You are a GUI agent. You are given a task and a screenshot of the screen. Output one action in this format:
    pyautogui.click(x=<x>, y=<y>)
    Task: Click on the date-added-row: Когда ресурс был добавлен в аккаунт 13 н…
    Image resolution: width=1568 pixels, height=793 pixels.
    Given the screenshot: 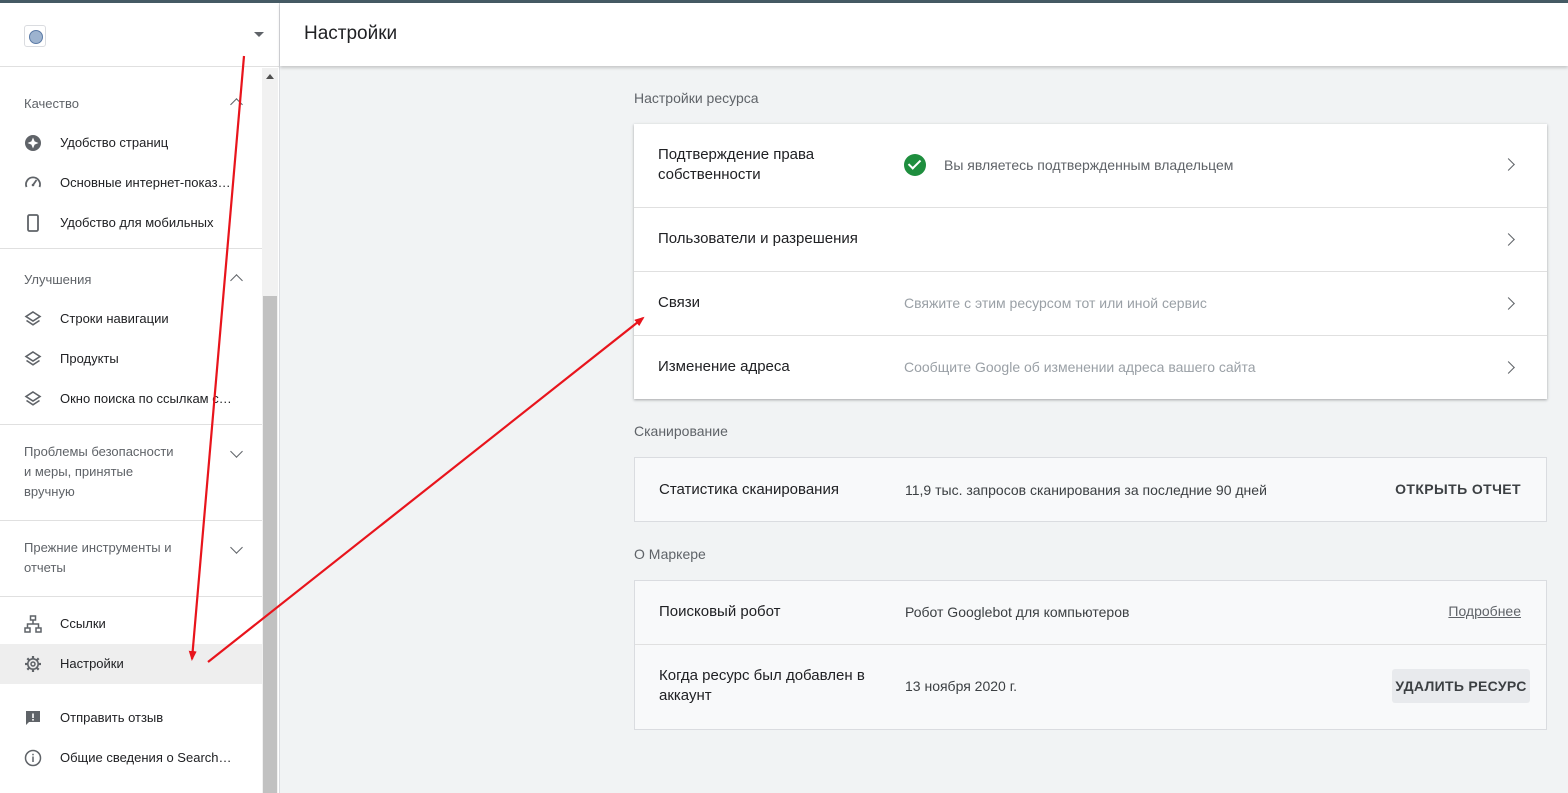 What is the action you would take?
    pyautogui.click(x=1090, y=687)
    